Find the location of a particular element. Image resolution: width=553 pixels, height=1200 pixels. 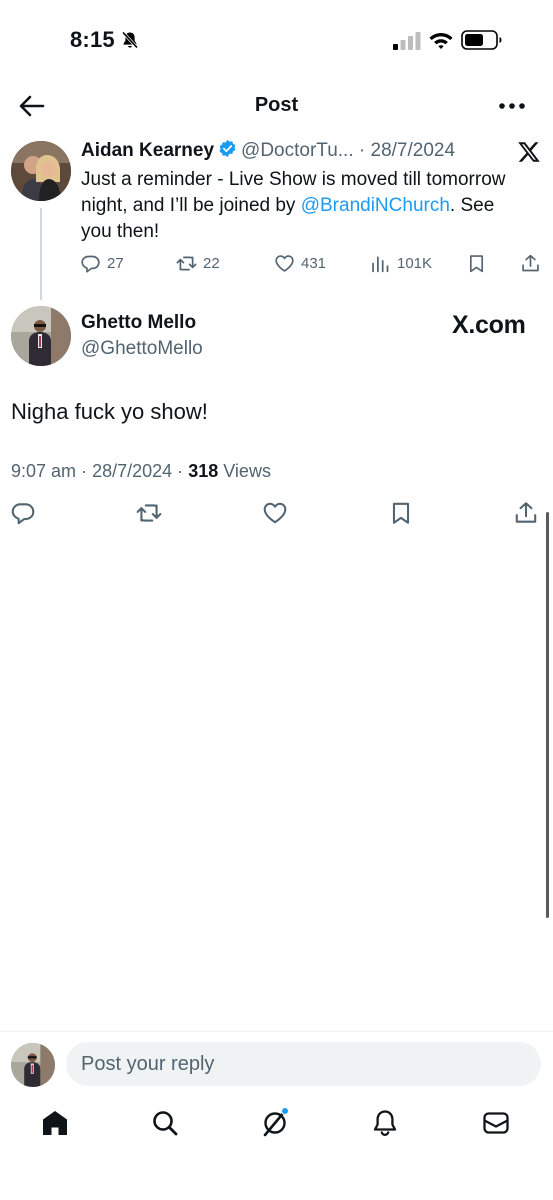

reply-composer is located at coordinates (276, 1063).